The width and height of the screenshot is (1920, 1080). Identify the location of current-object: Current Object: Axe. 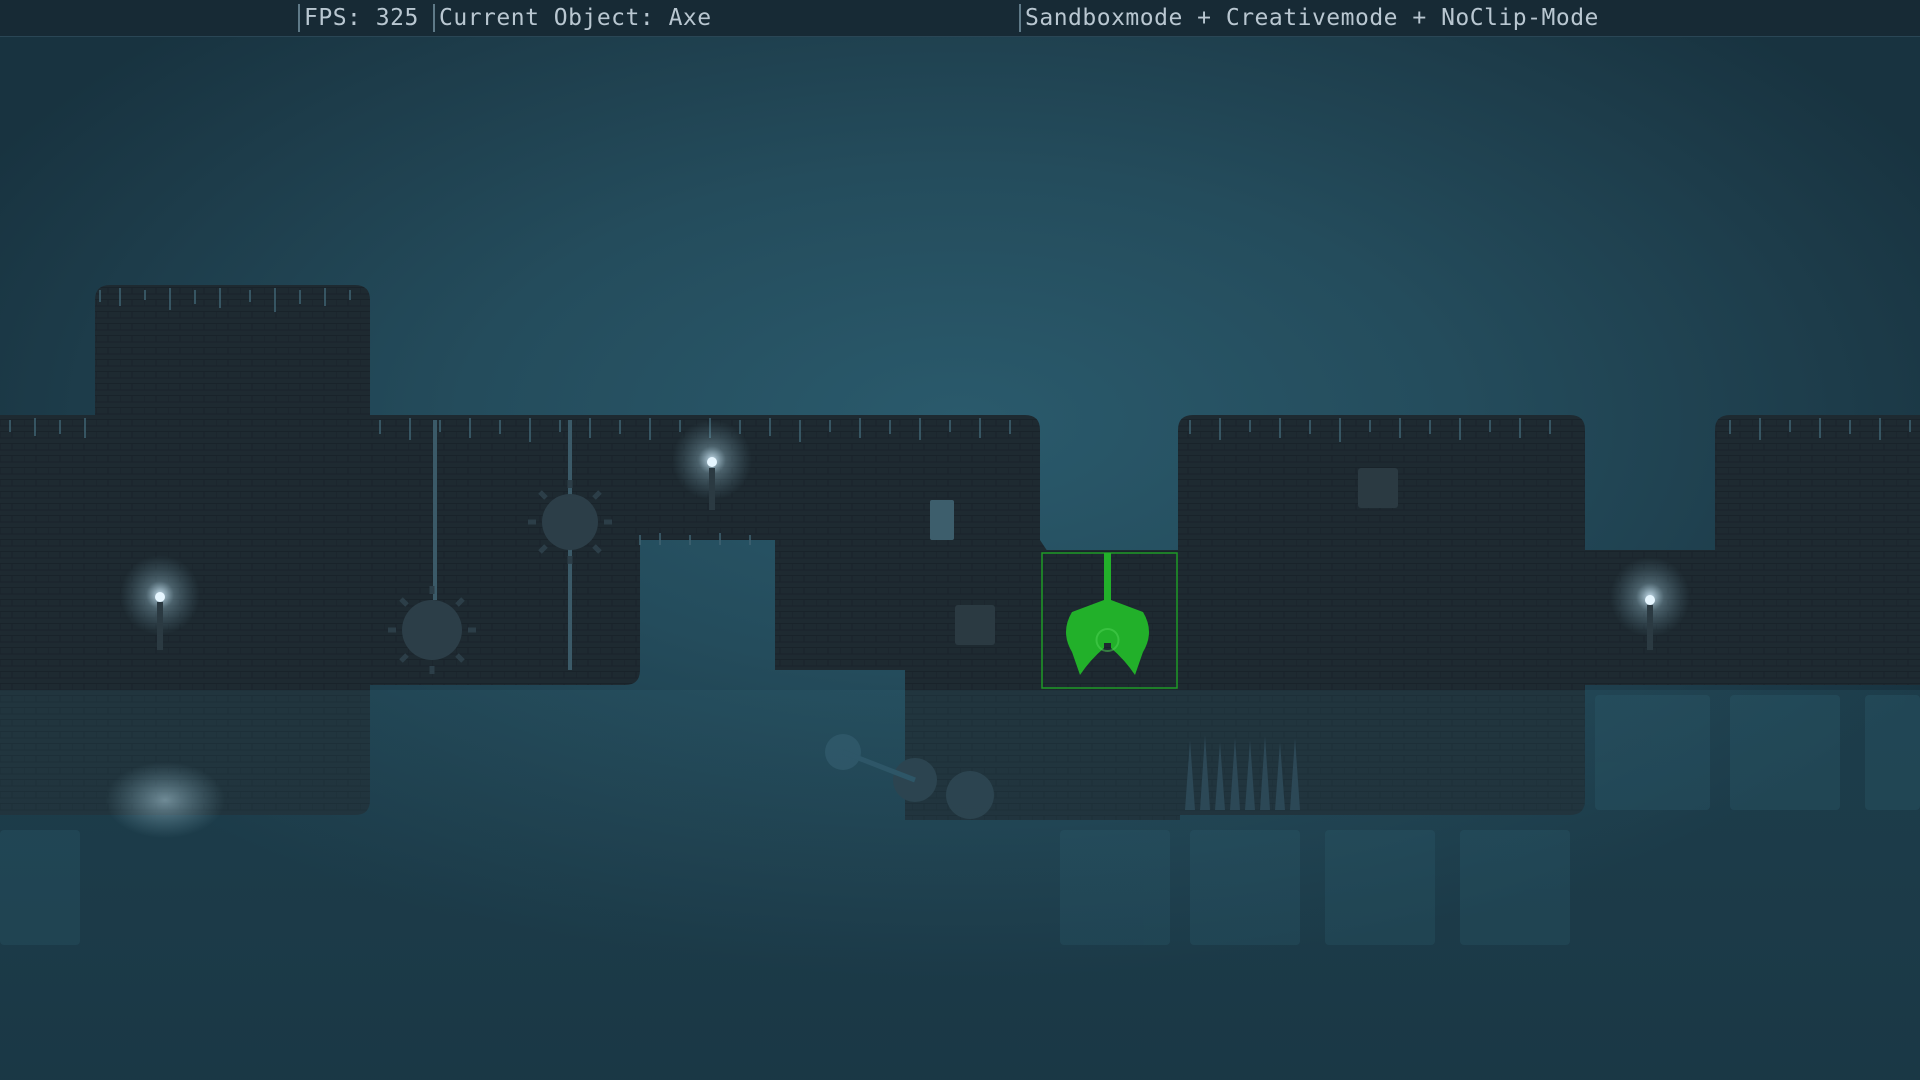
(575, 18).